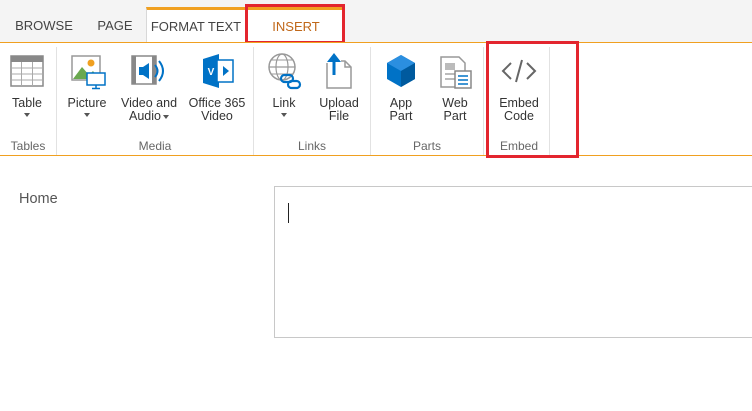 This screenshot has height=411, width=752. I want to click on picture-button: Picture, so click(87, 84).